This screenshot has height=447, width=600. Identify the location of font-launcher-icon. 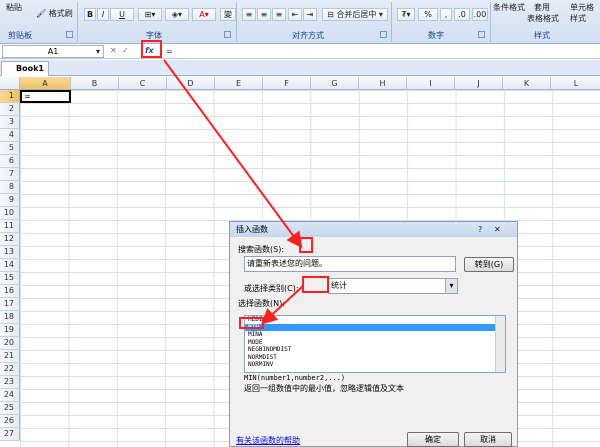
(227, 34).